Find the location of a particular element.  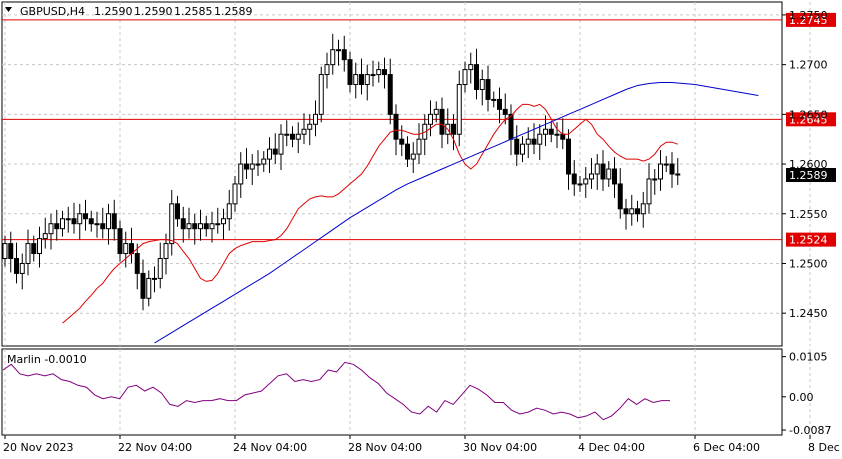

x-tick-label: 30 Nov 04:00 is located at coordinates (500, 447).